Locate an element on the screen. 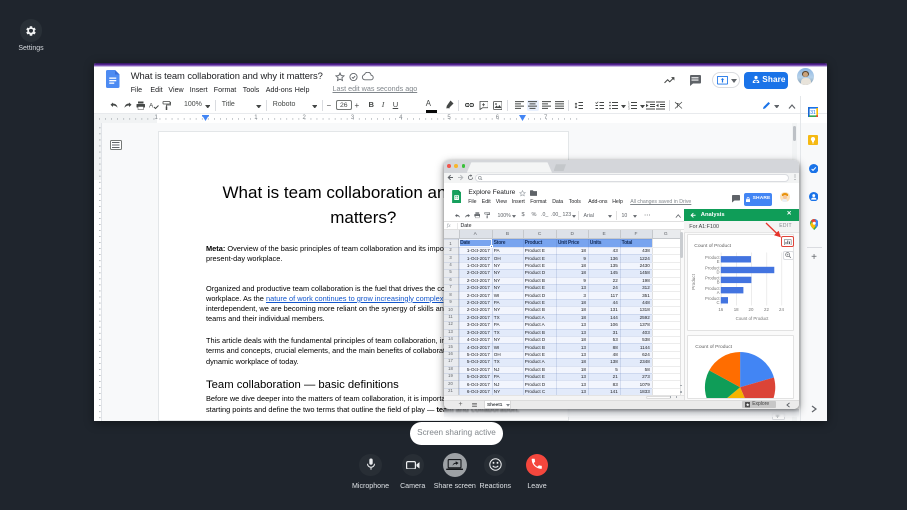  svg-text: D is located at coordinates (717, 272).